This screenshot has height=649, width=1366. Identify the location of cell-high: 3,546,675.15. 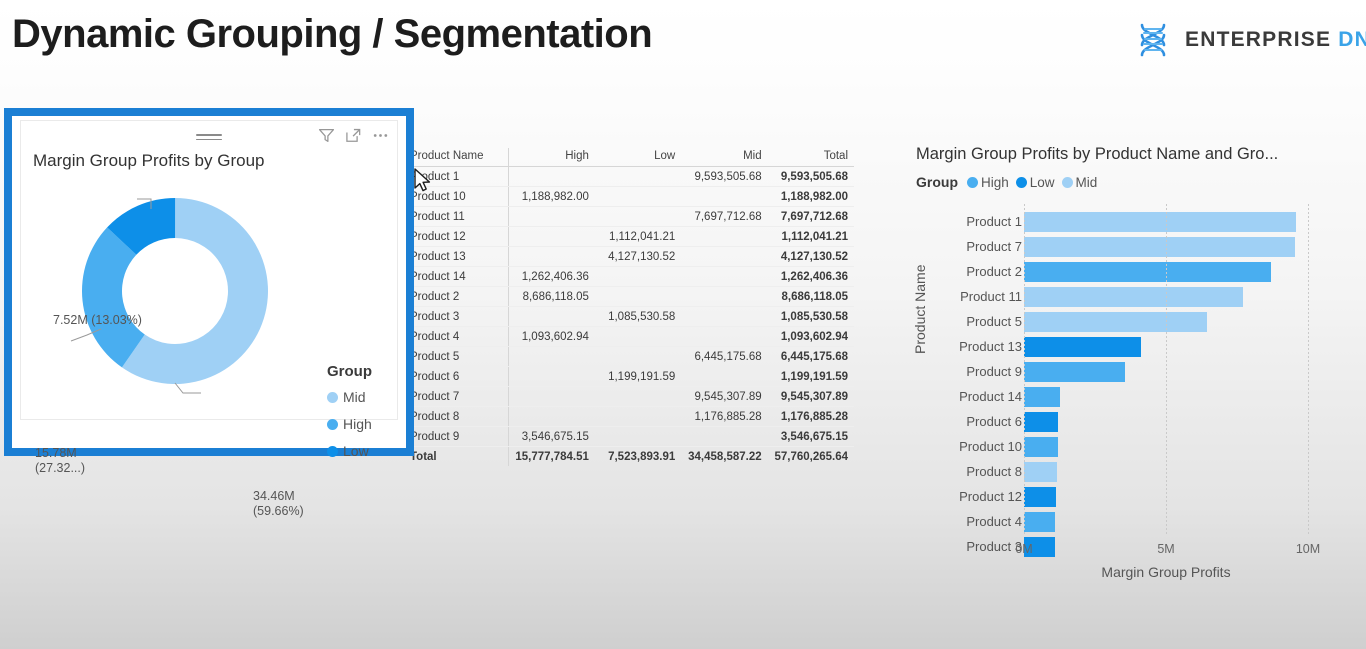
(551, 436).